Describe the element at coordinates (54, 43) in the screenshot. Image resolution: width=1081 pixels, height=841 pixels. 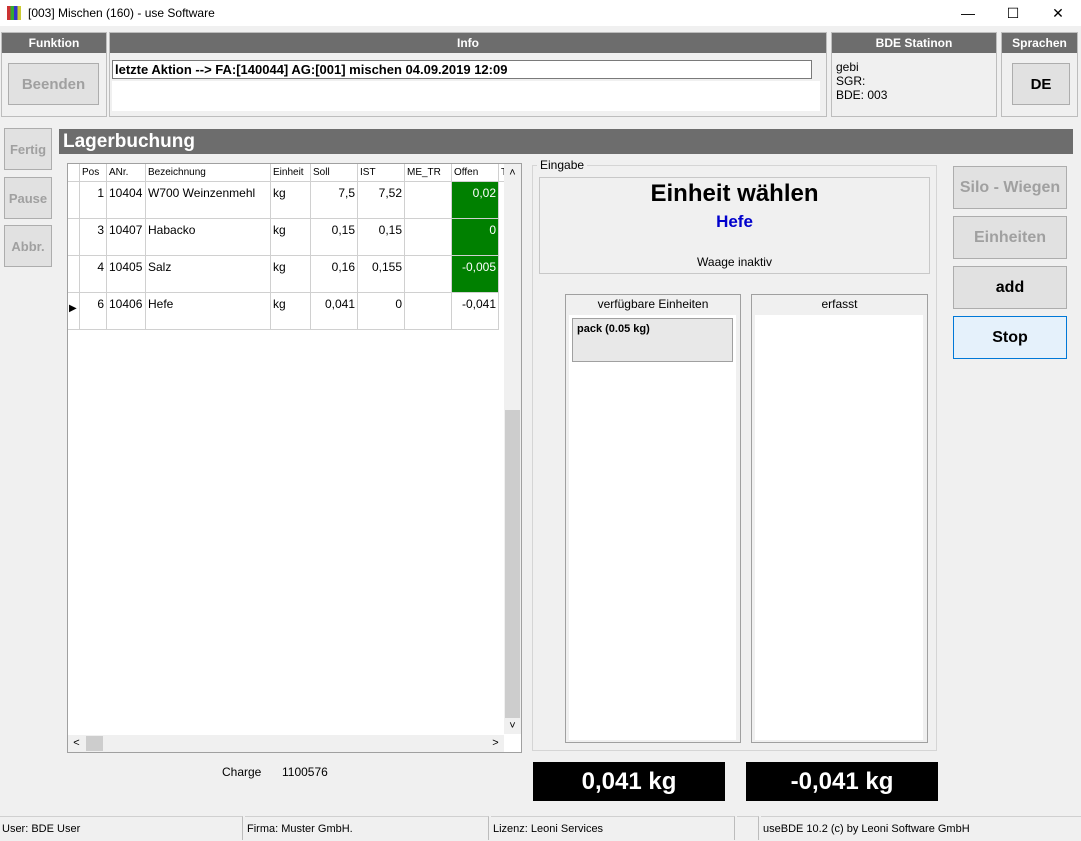
I see `funktion-title: Funktion` at that location.